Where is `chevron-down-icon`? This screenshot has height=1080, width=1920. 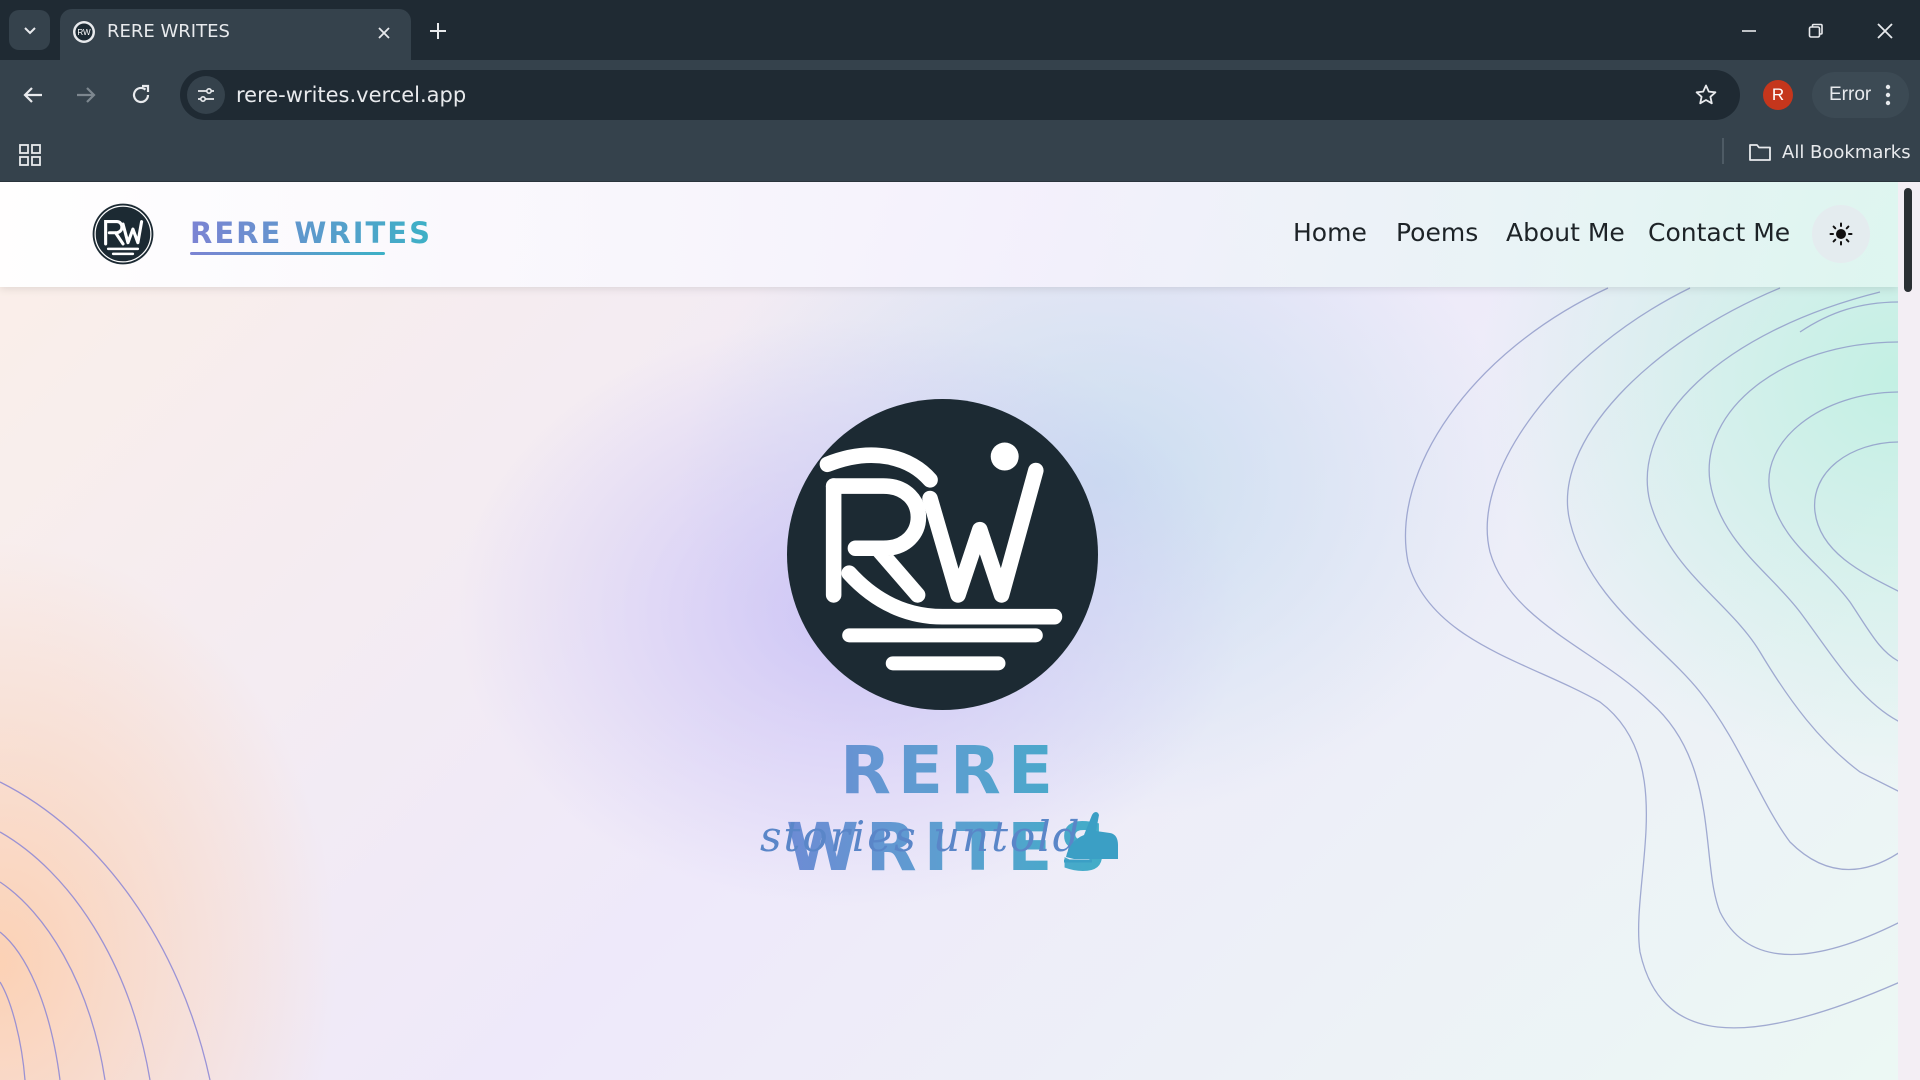
chevron-down-icon is located at coordinates (29, 31).